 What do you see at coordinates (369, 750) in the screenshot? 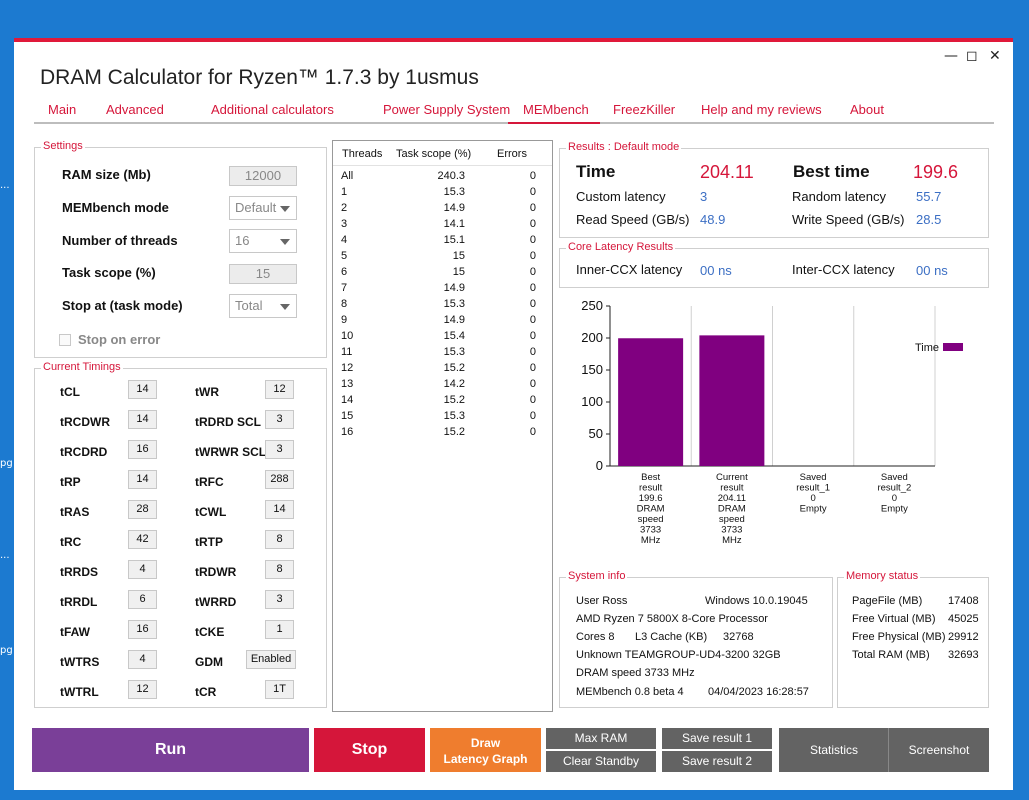
I see `stop-button: Stop` at bounding box center [369, 750].